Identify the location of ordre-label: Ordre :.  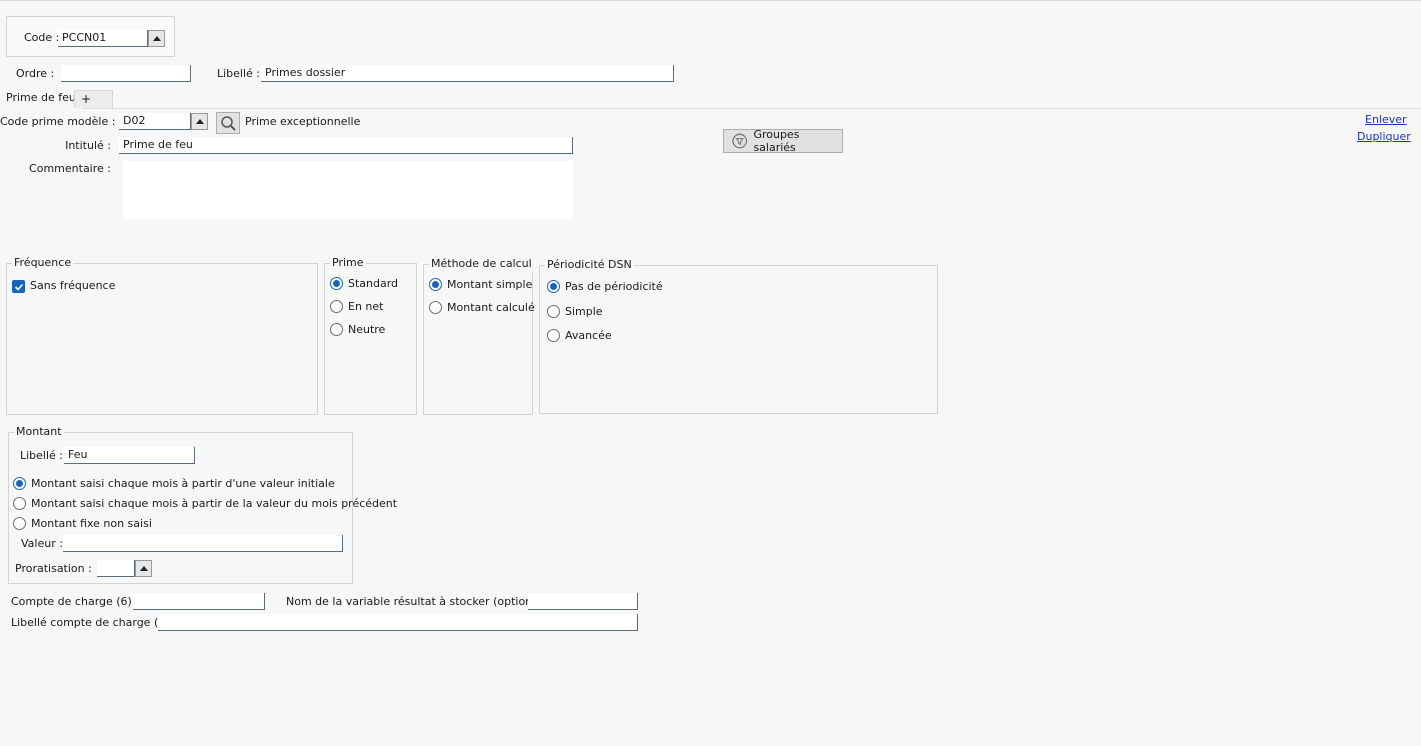
(35, 73).